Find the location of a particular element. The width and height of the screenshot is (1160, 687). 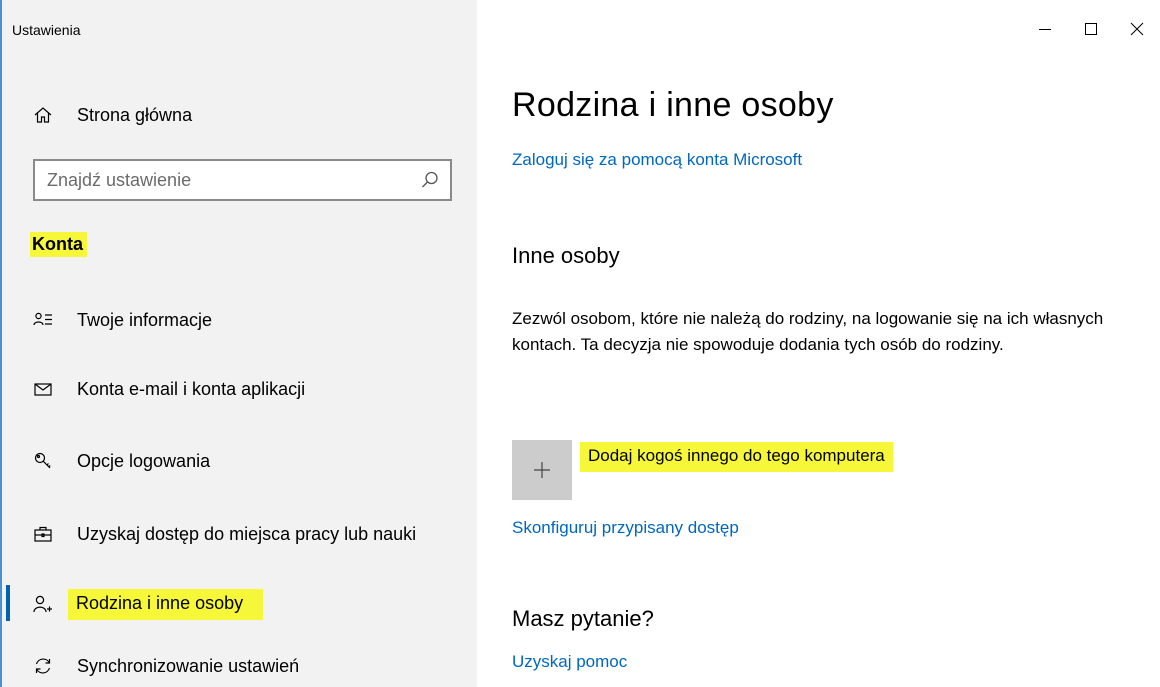

maximize-icon is located at coordinates (1091, 29).